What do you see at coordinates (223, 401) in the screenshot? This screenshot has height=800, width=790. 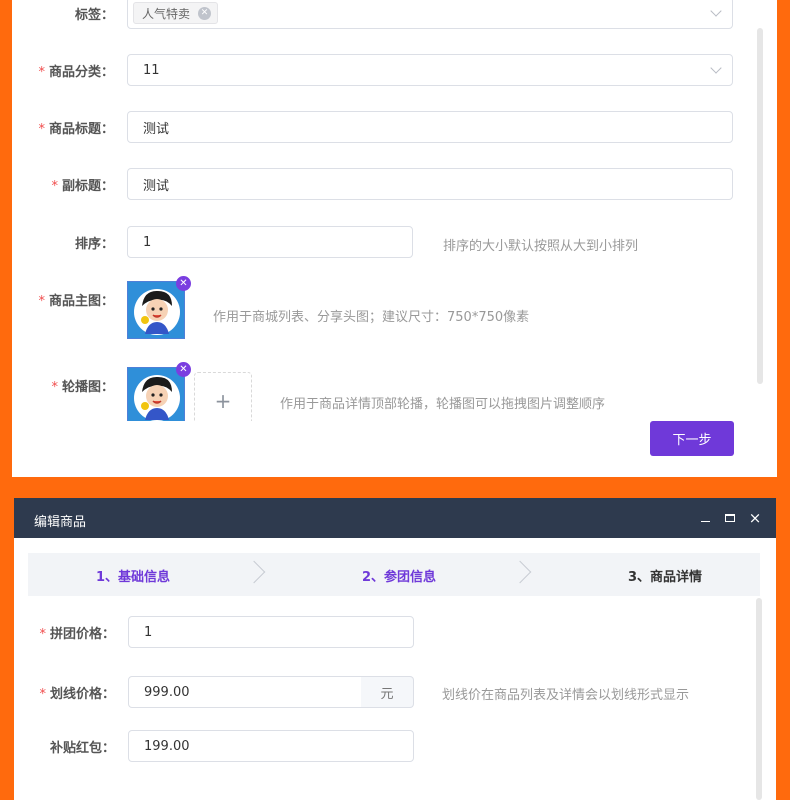 I see `plus-icon: +` at bounding box center [223, 401].